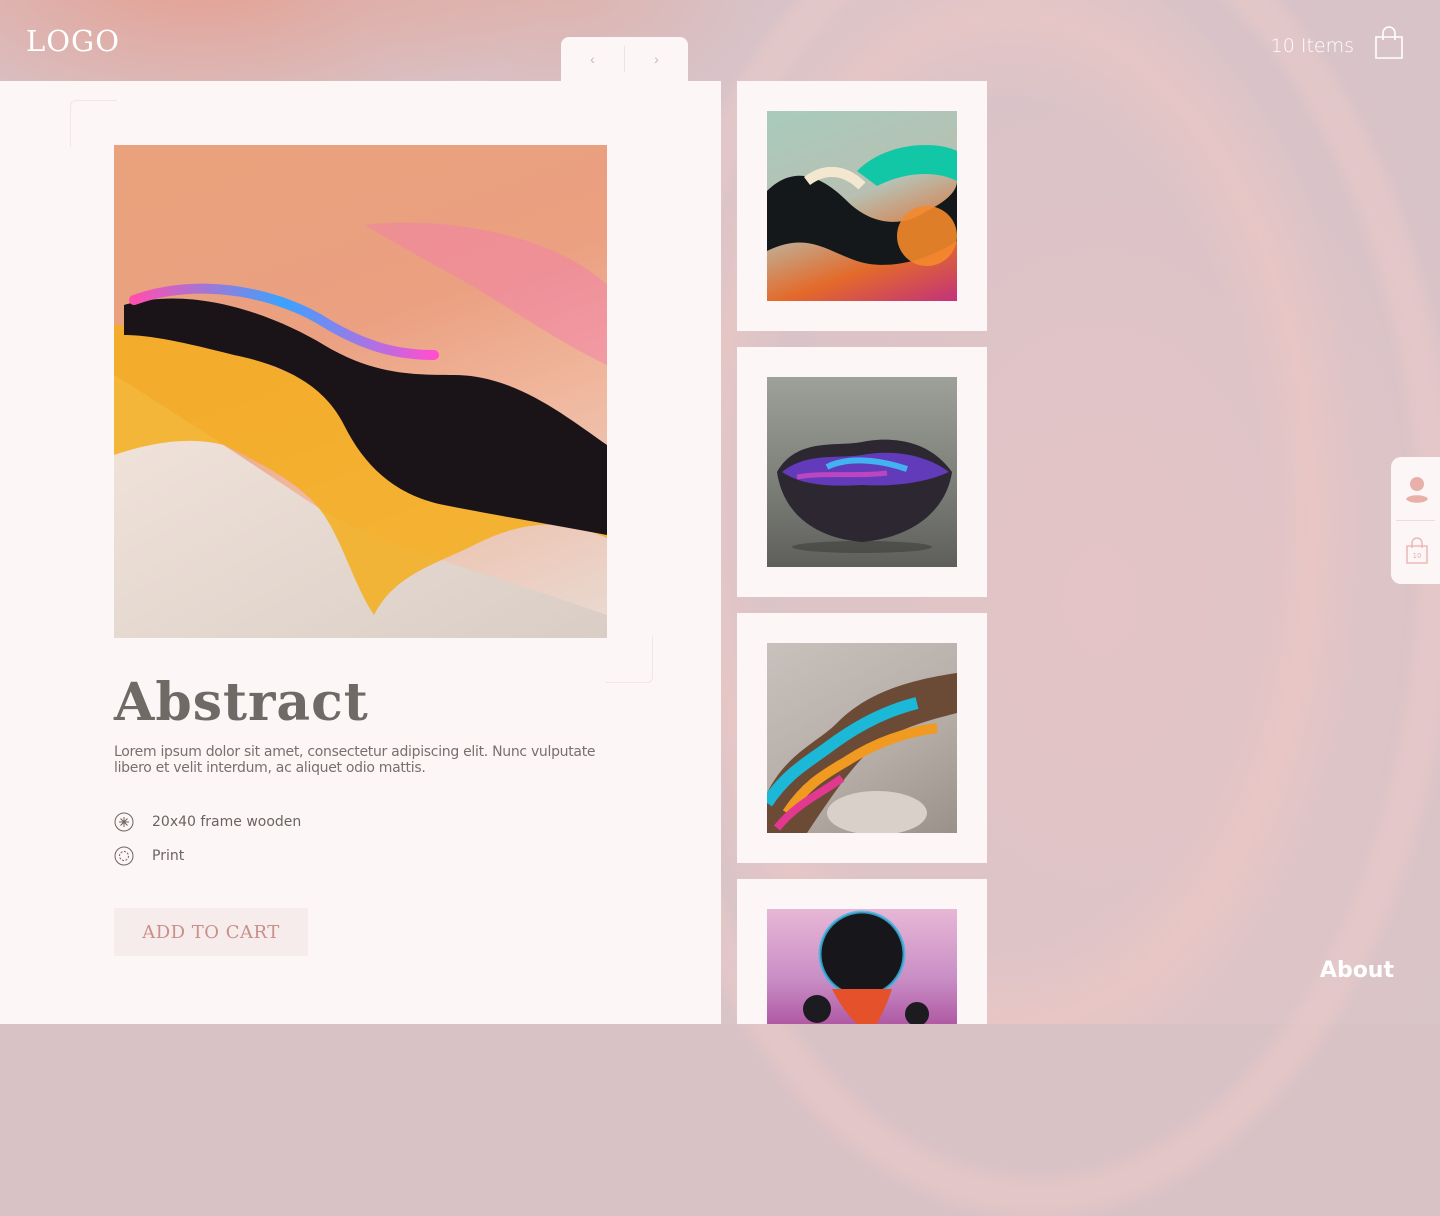  I want to click on chevron-left-icon: ‹, so click(592, 59).